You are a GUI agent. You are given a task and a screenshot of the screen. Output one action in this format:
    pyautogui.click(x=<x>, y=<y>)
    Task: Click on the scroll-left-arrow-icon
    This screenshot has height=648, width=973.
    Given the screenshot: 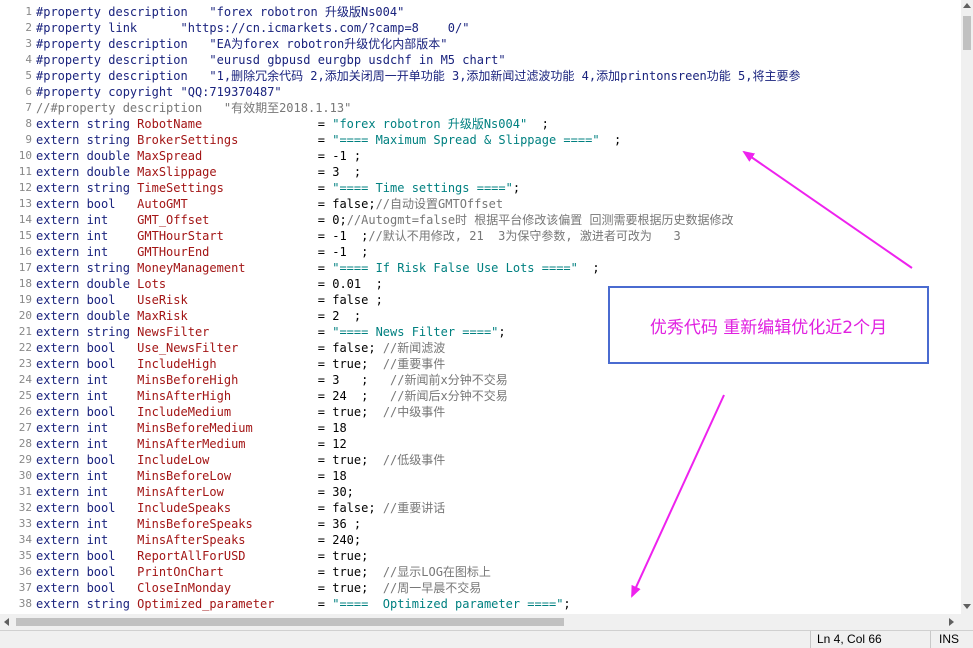 What is the action you would take?
    pyautogui.click(x=6, y=622)
    